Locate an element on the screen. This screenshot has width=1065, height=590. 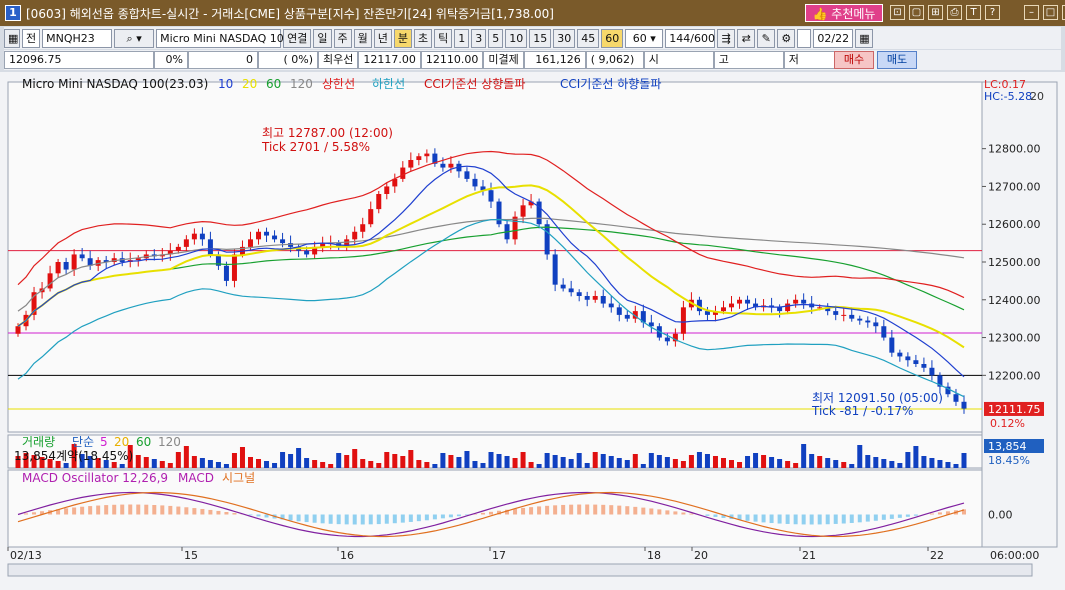
interval-select: 60 ▾ is located at coordinates (644, 38).